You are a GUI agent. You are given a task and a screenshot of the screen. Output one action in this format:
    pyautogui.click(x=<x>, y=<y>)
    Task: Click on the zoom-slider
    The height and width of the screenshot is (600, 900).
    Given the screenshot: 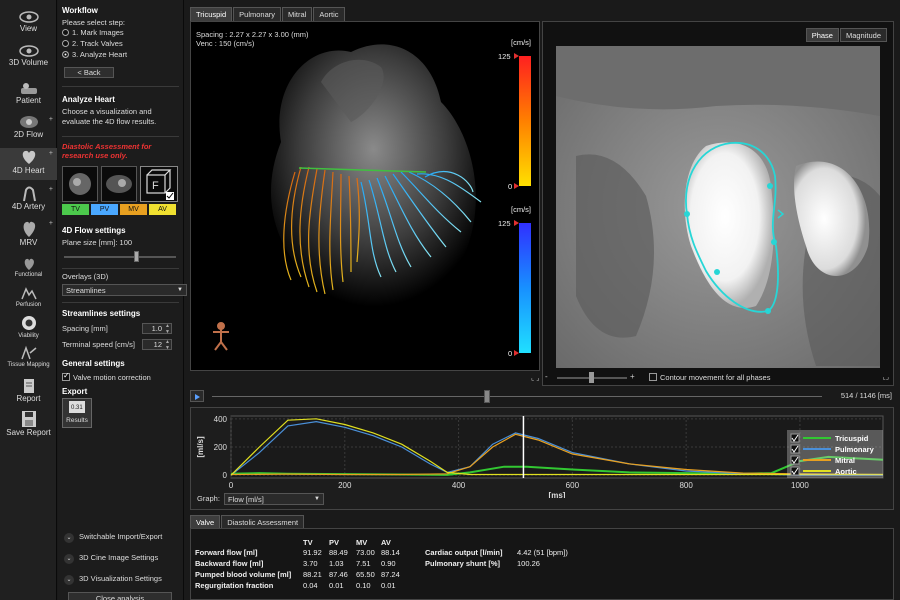 What is the action you would take?
    pyautogui.click(x=592, y=377)
    